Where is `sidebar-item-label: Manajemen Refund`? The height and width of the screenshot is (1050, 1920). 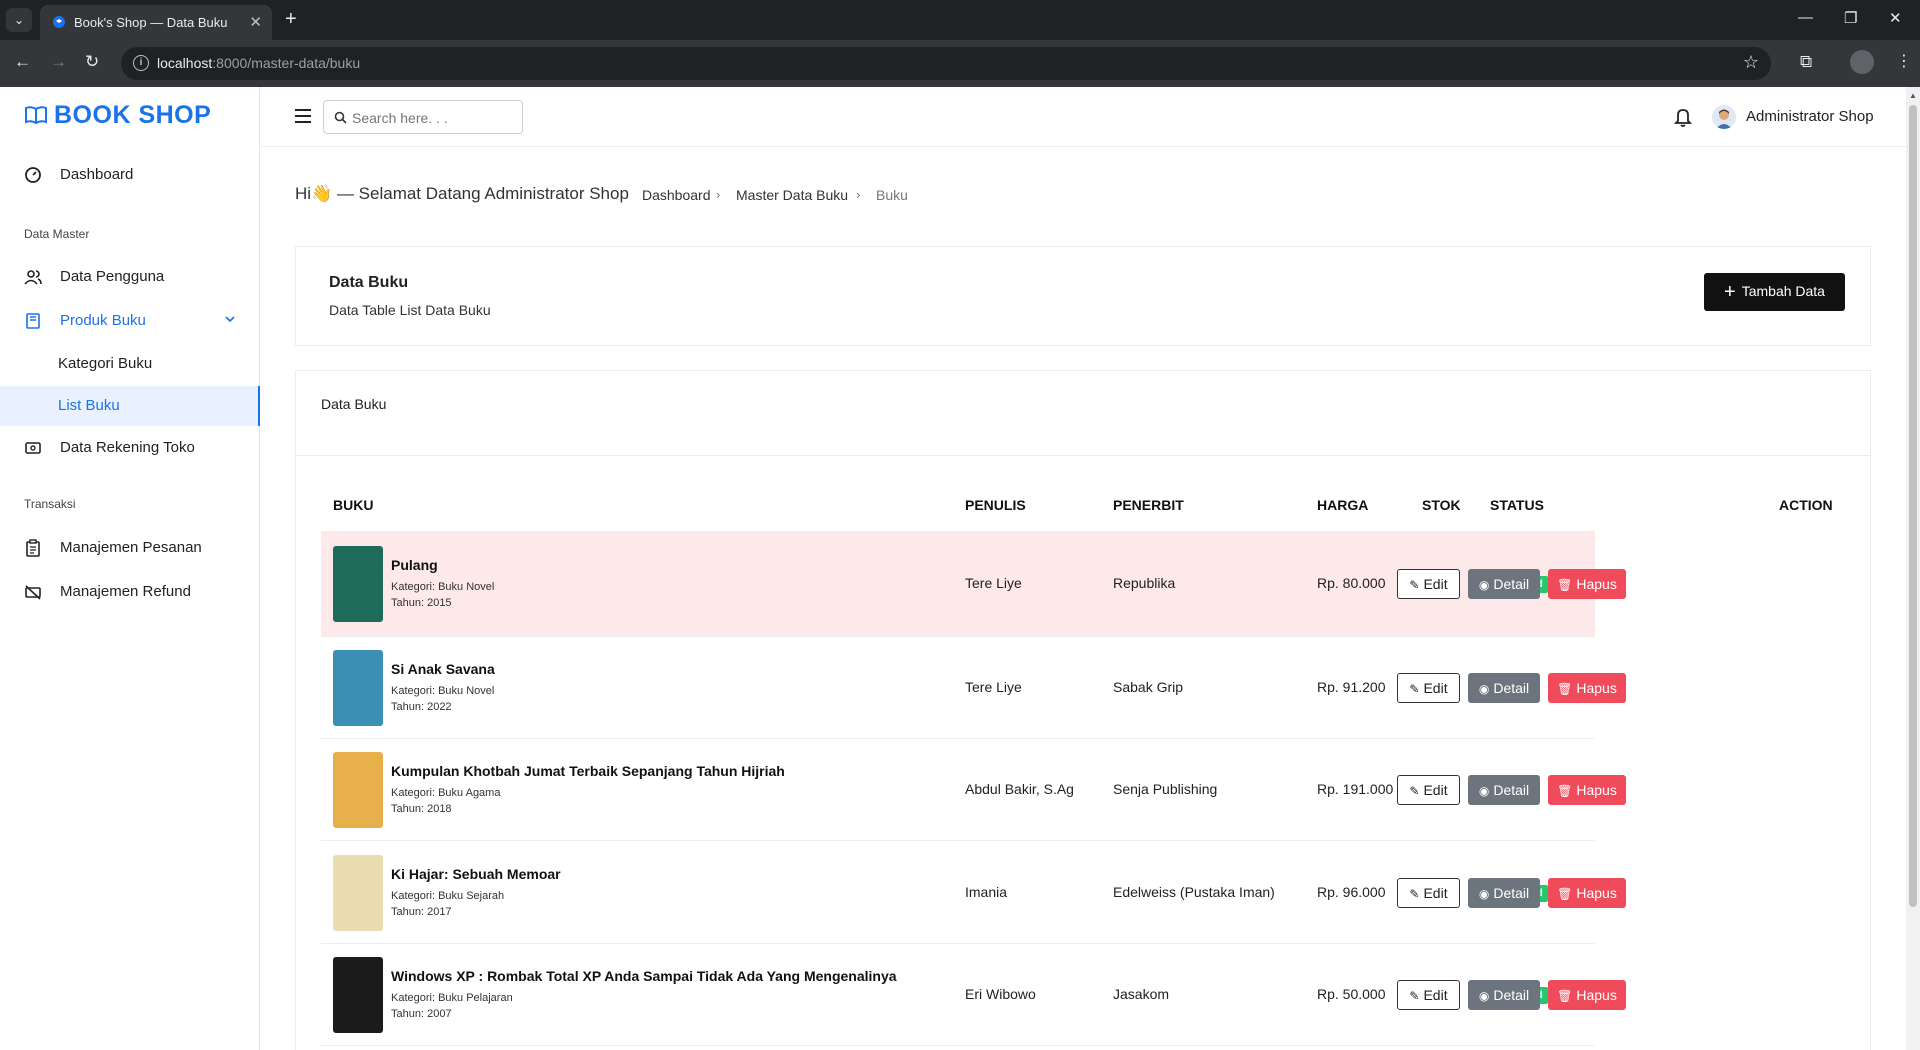
sidebar-item-label: Manajemen Refund is located at coordinates (125, 591).